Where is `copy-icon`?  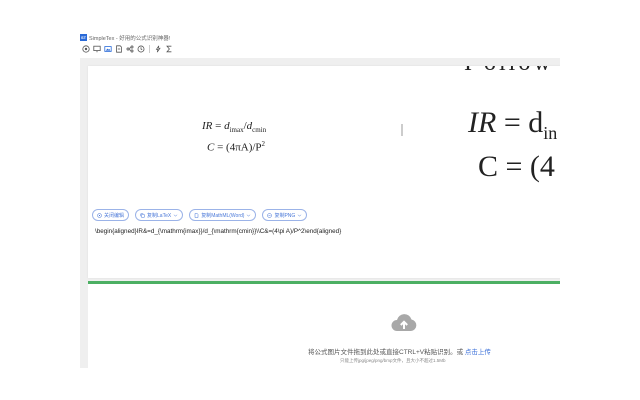
copy-icon is located at coordinates (142, 215).